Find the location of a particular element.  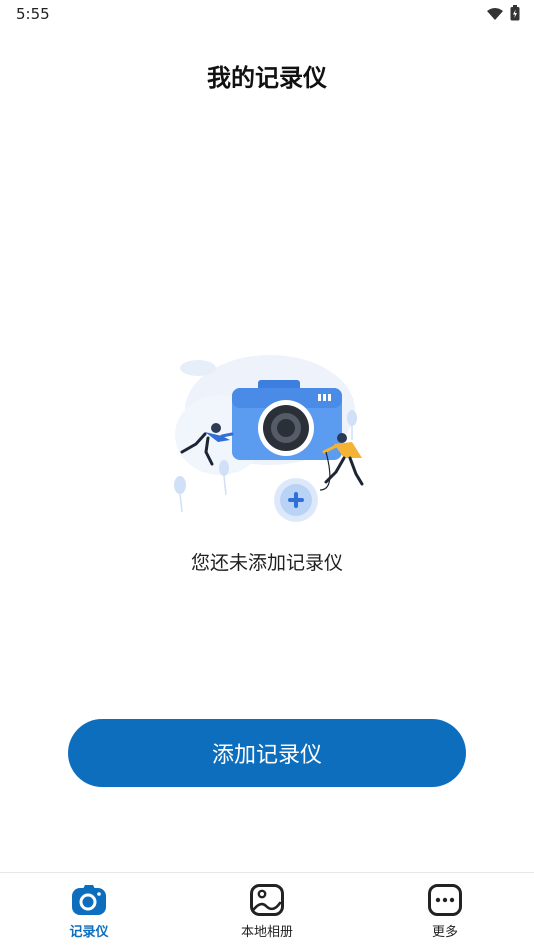

tab-more: 更多 is located at coordinates (445, 915).